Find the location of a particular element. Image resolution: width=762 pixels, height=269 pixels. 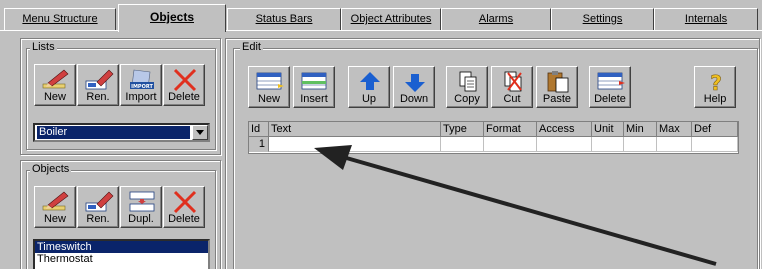

tab-label: Objects is located at coordinates (171, 17).